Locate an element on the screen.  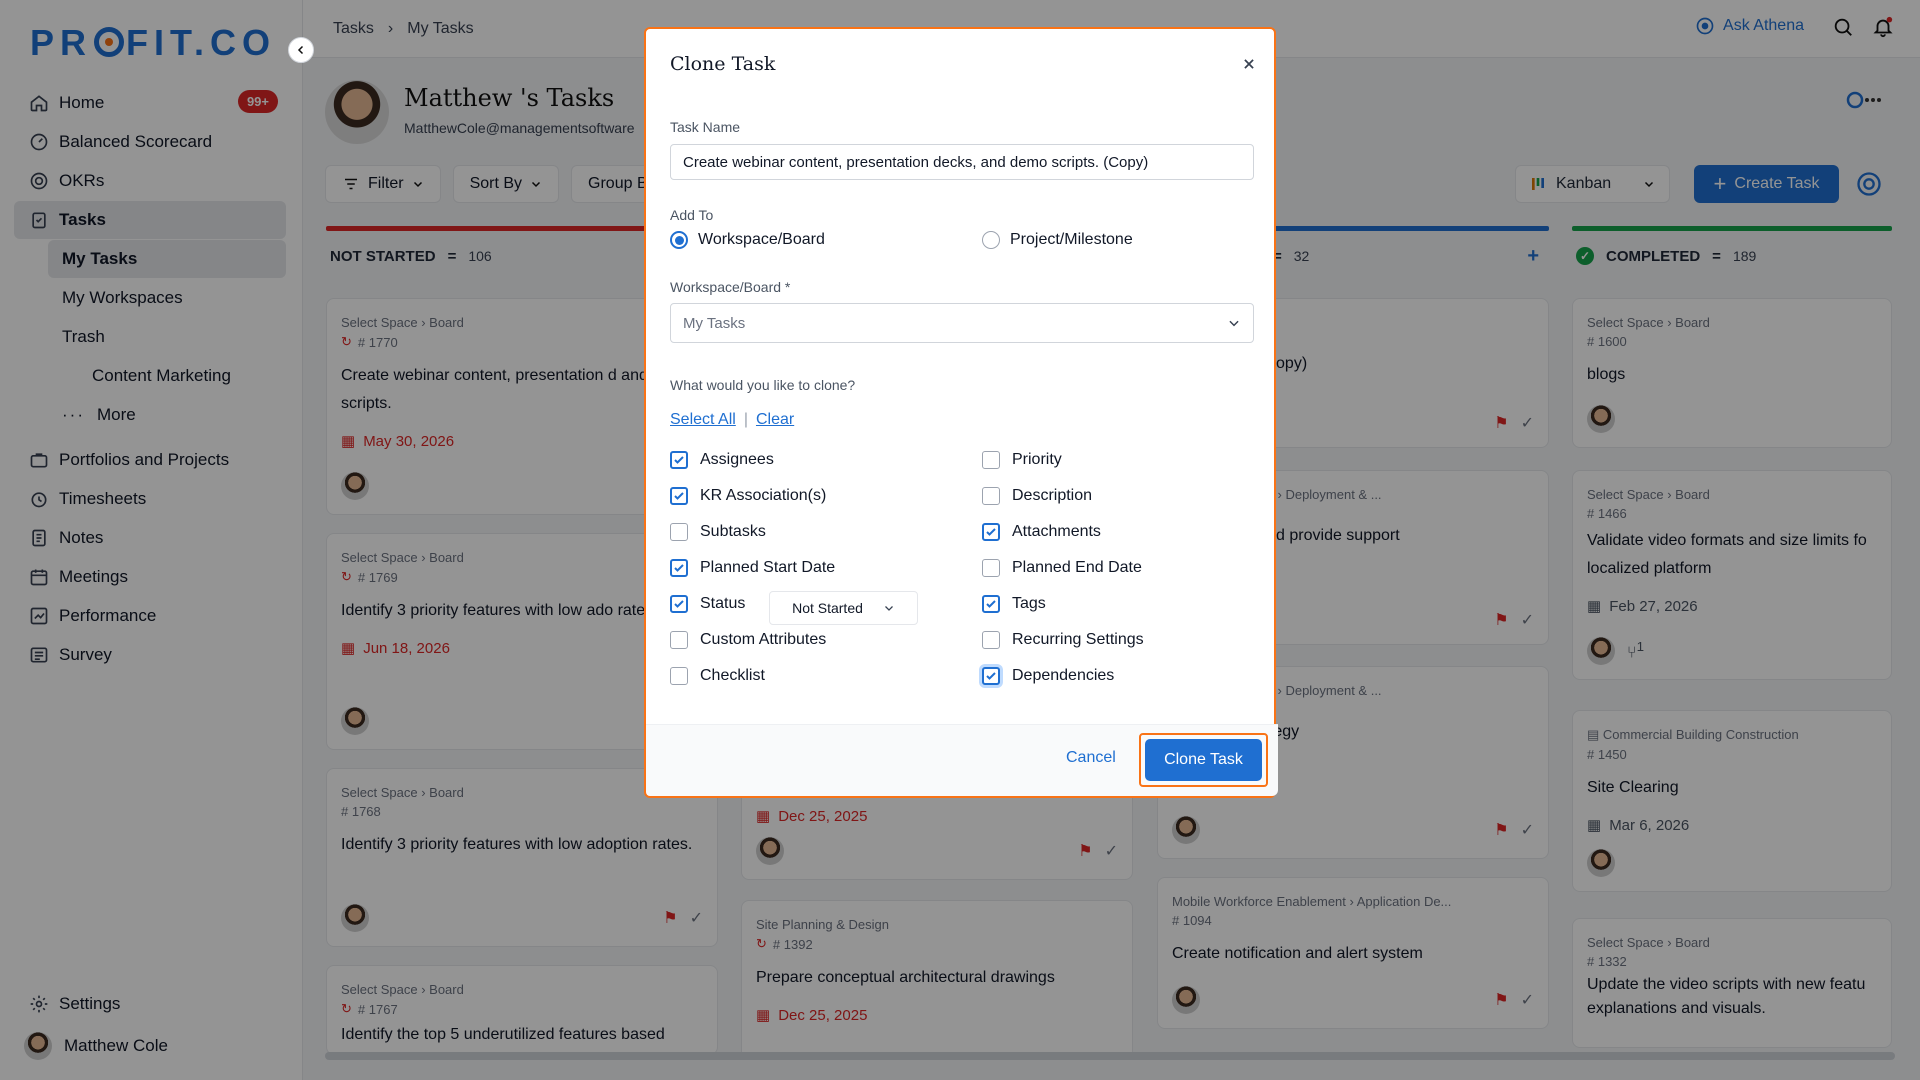
clear-link: Clear is located at coordinates (775, 420).